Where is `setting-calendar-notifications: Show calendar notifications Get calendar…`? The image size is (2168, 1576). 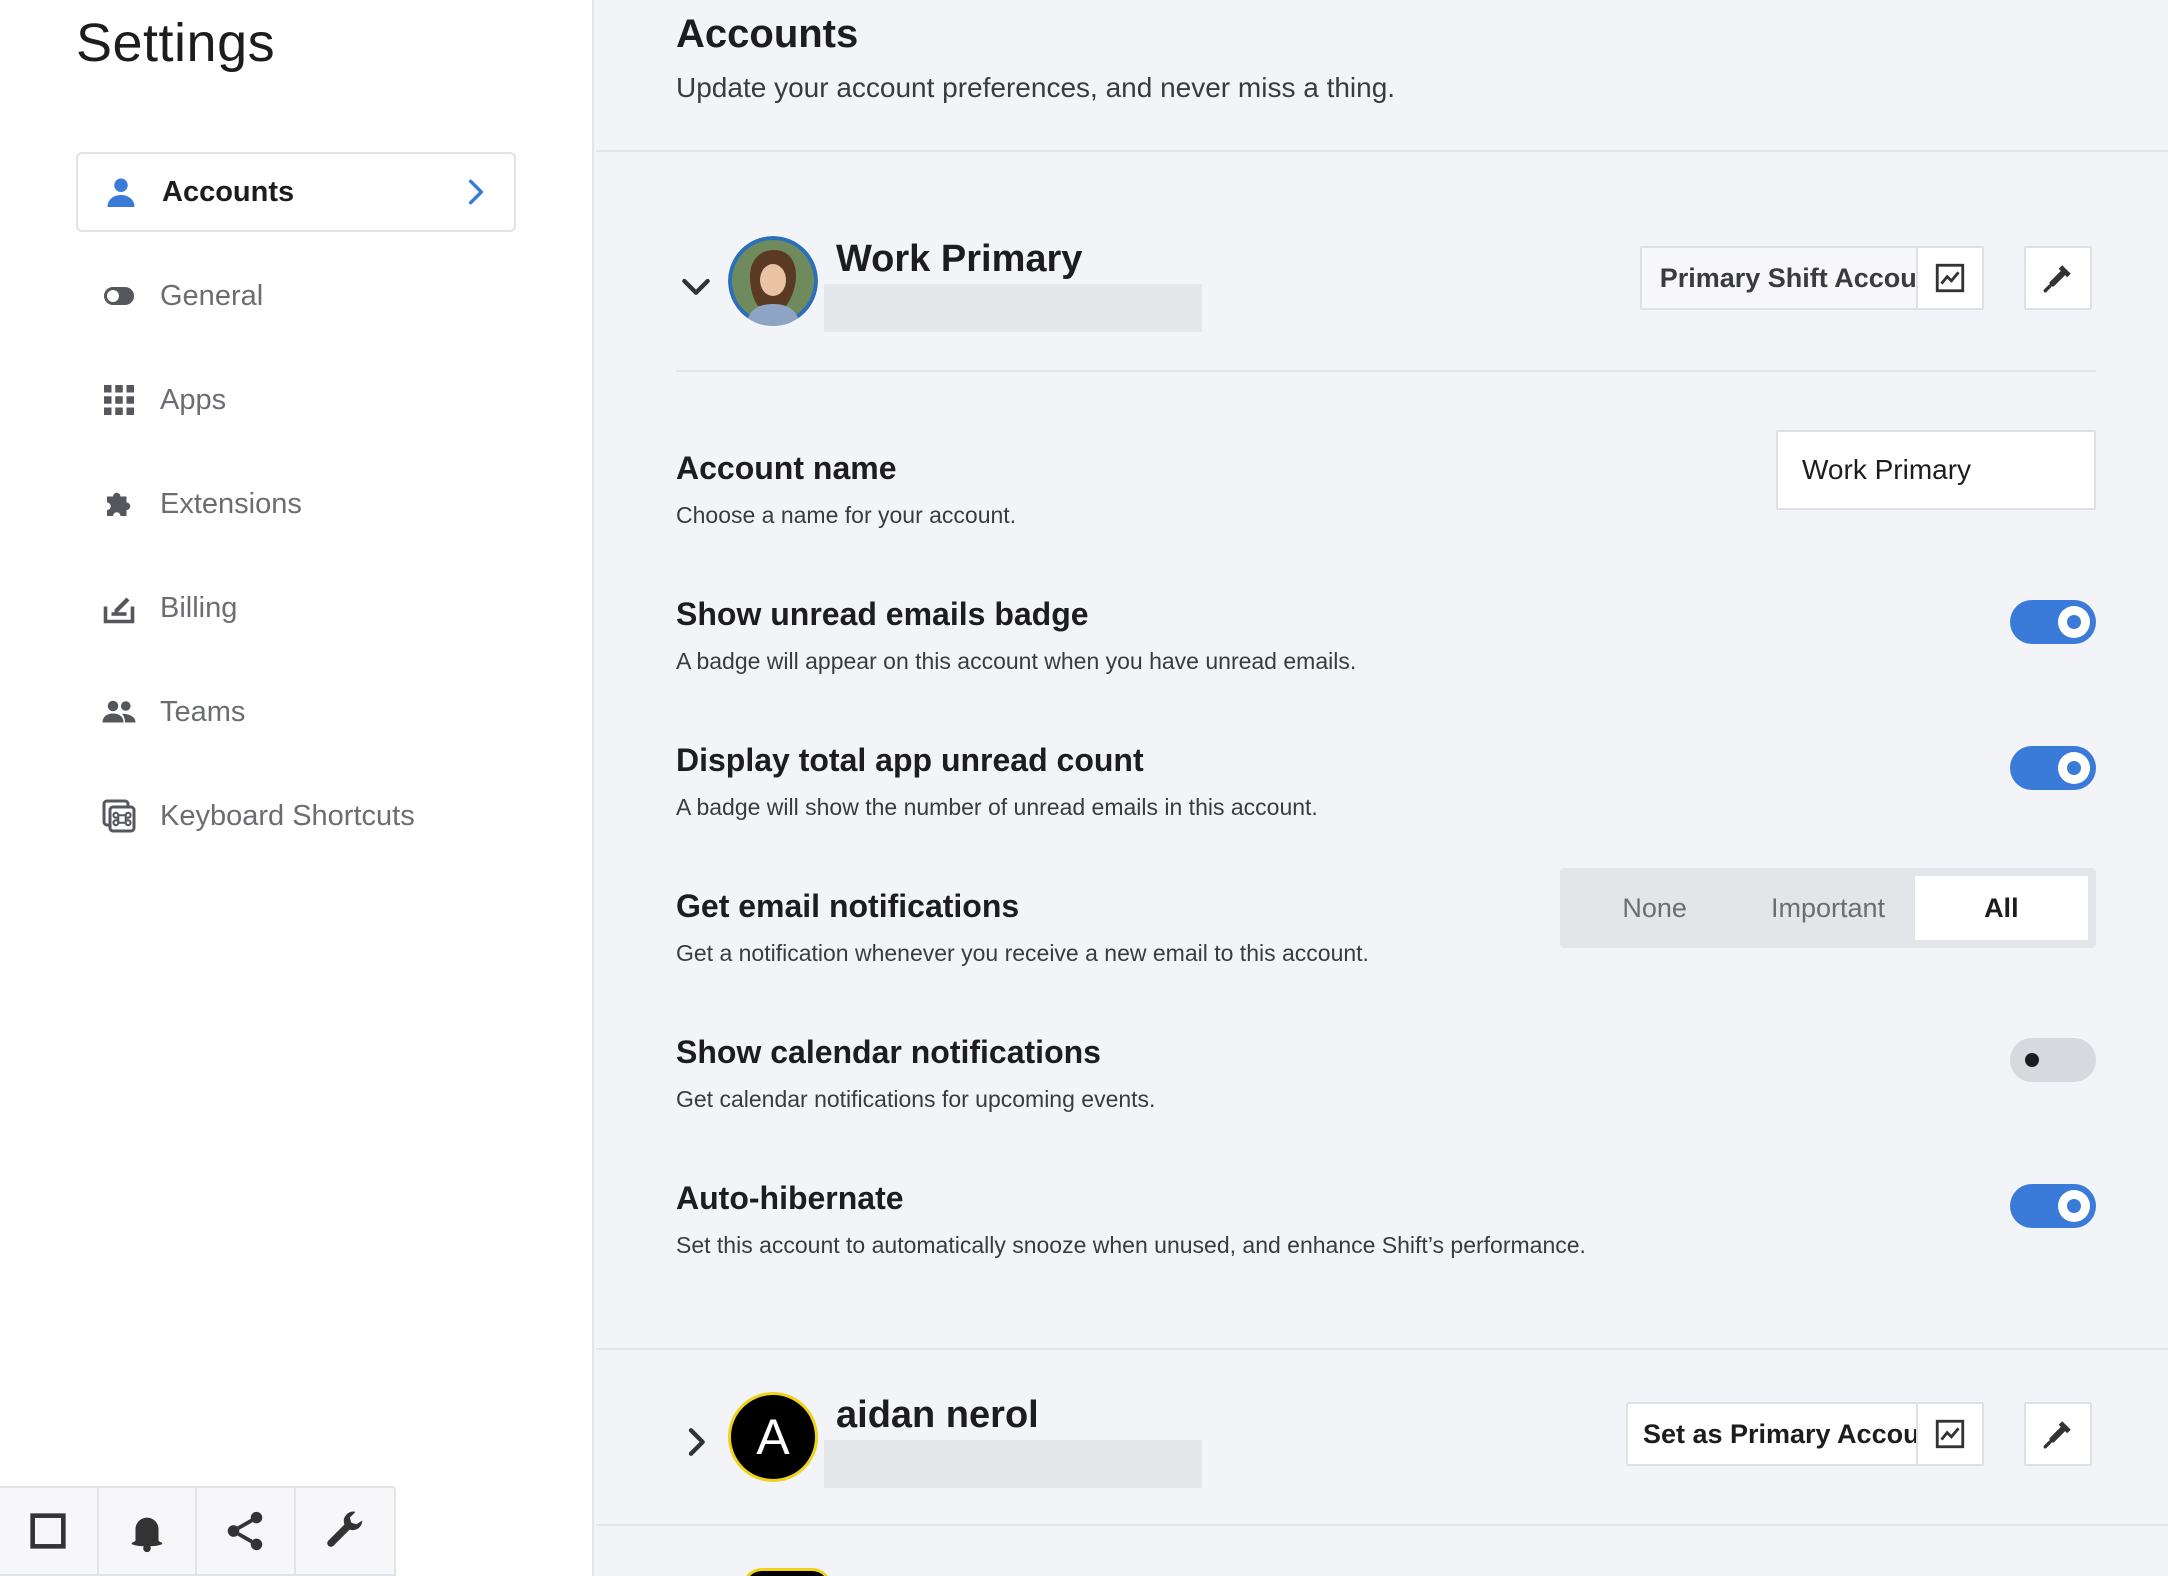
setting-calendar-notifications: Show calendar notifications Get calendar… is located at coordinates (1386, 1084).